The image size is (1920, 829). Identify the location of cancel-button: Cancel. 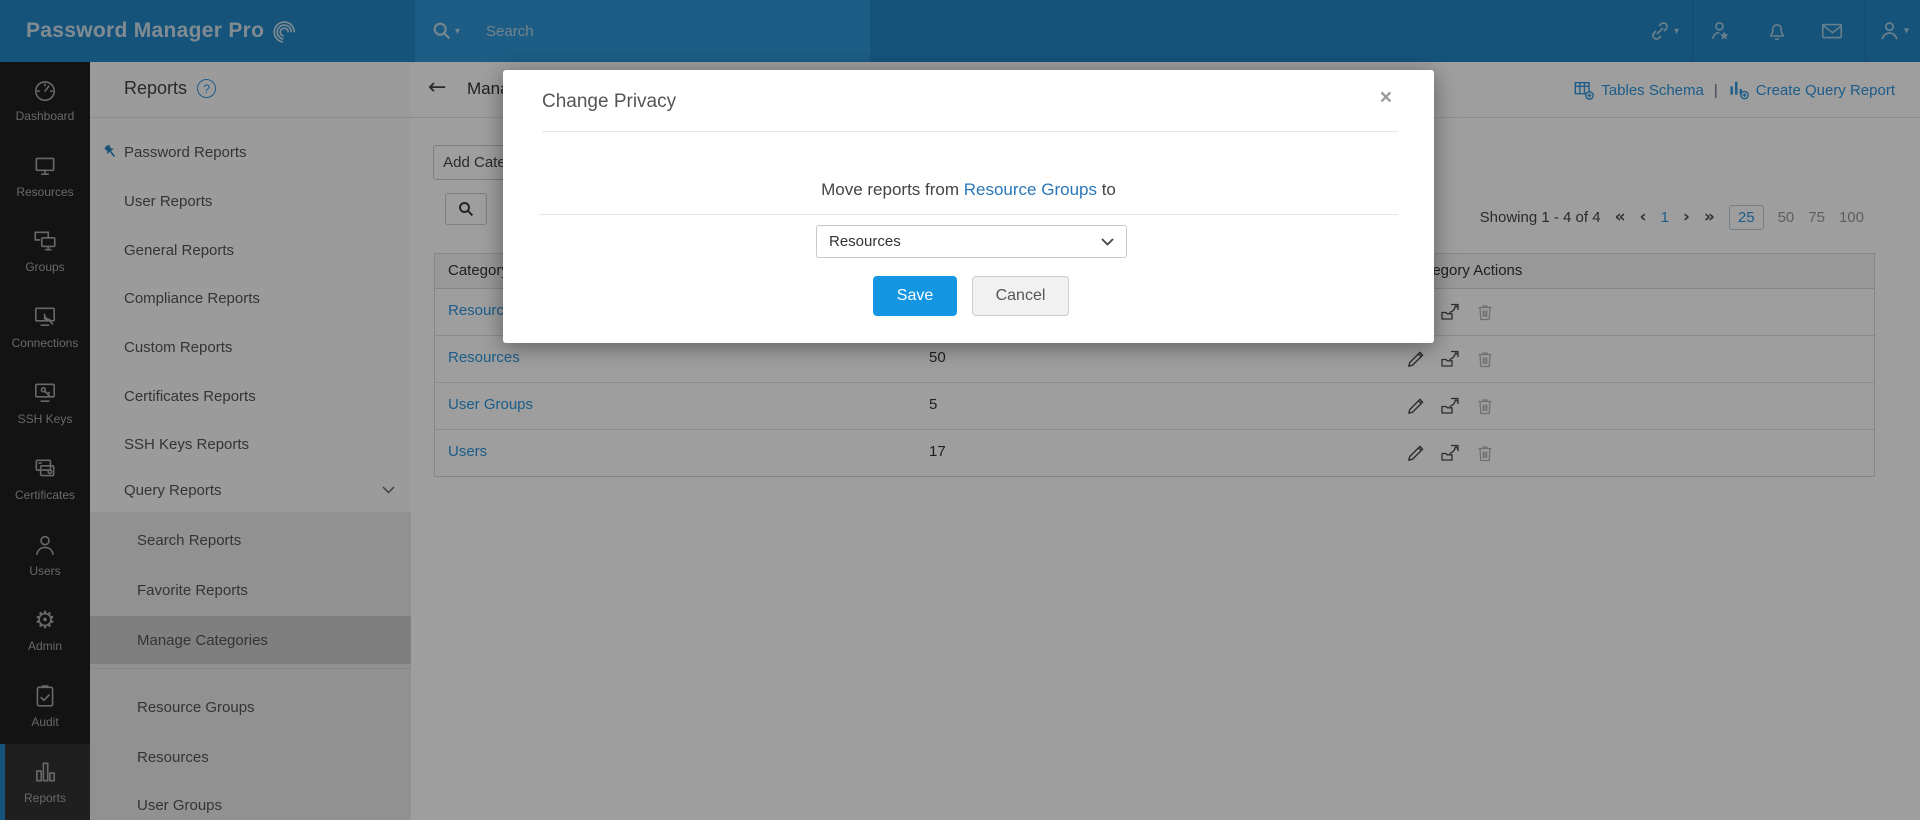
(1020, 296).